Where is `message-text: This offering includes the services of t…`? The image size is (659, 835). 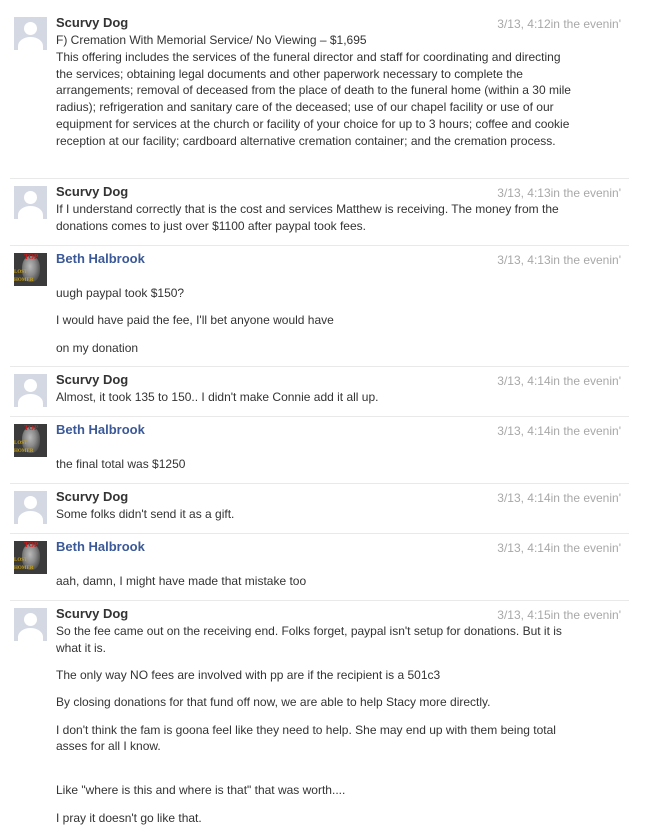 message-text: This offering includes the services of t… is located at coordinates (313, 98).